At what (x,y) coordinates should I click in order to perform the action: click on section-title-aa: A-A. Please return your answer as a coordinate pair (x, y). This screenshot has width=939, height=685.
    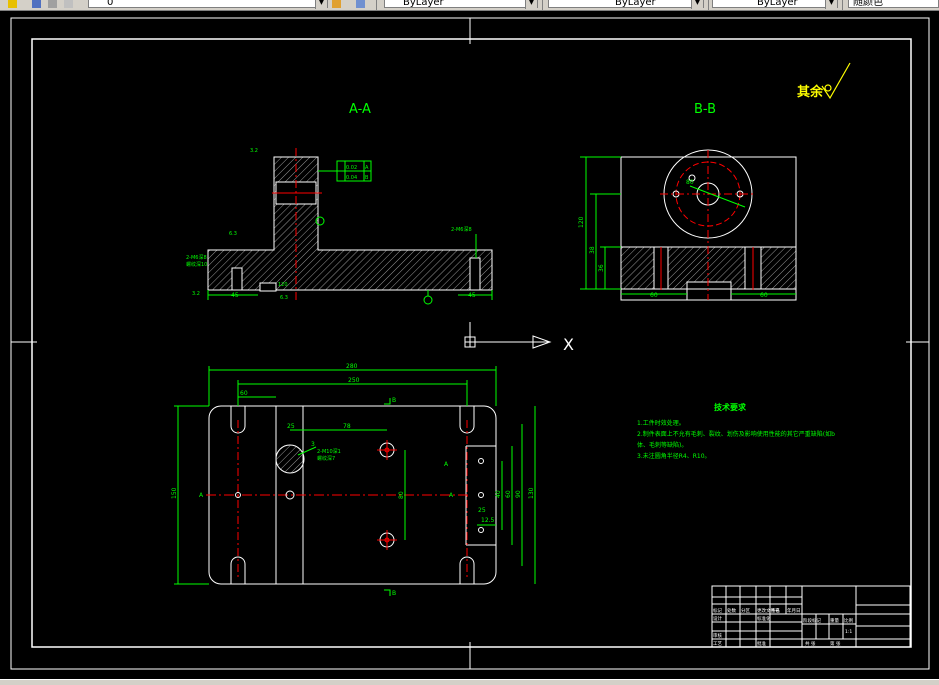
    Looking at the image, I should click on (360, 109).